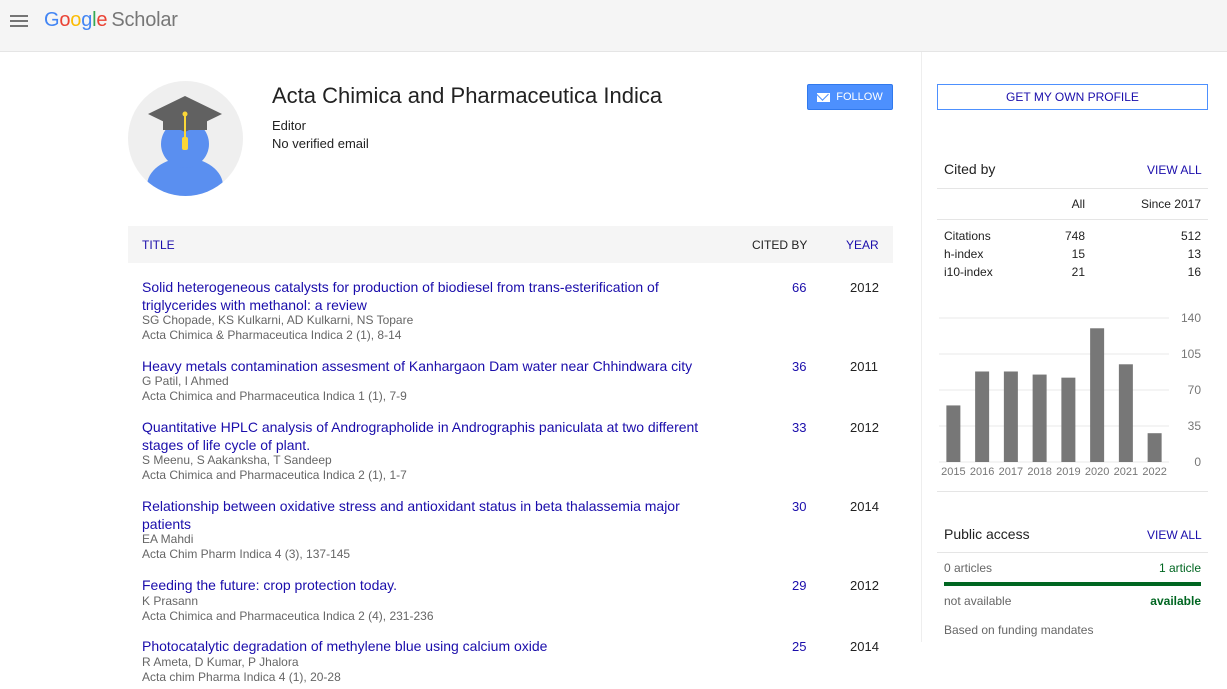 The height and width of the screenshot is (689, 1227). What do you see at coordinates (953, 433) in the screenshot?
I see `citation-bar-2015` at bounding box center [953, 433].